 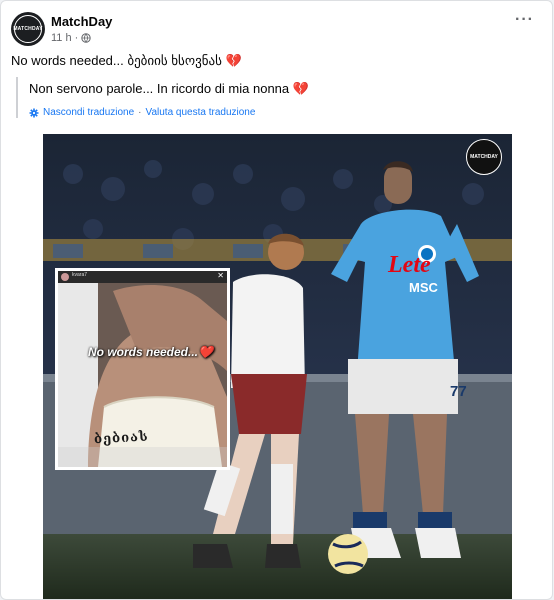 I want to click on story-username: kvara7, so click(x=80, y=275).